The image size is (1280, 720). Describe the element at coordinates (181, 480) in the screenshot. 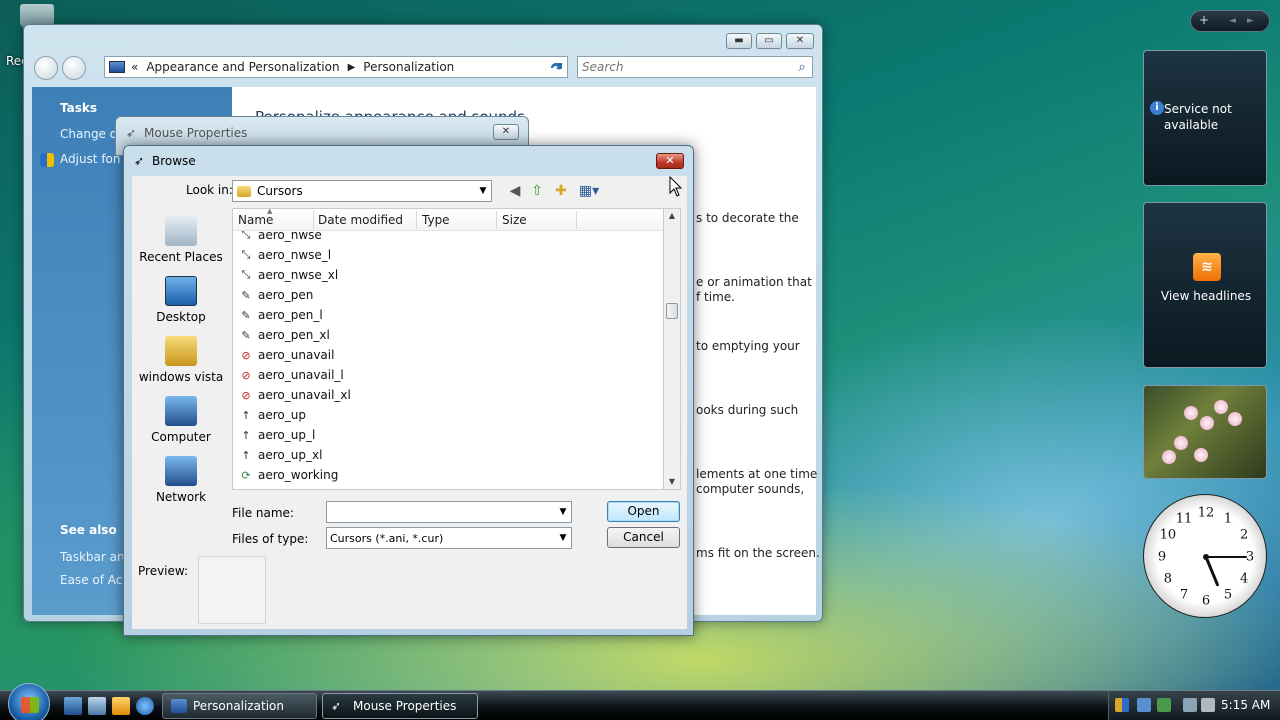

I see `place-network: Network` at that location.